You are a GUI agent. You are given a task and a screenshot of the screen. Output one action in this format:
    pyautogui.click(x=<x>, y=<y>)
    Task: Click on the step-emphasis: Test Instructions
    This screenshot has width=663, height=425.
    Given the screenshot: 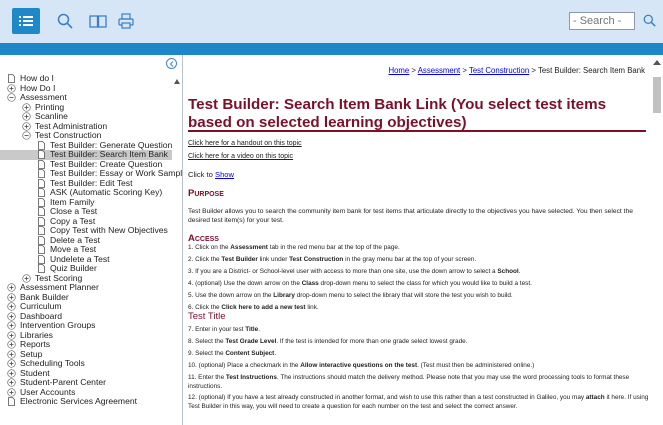 What is the action you would take?
    pyautogui.click(x=251, y=377)
    